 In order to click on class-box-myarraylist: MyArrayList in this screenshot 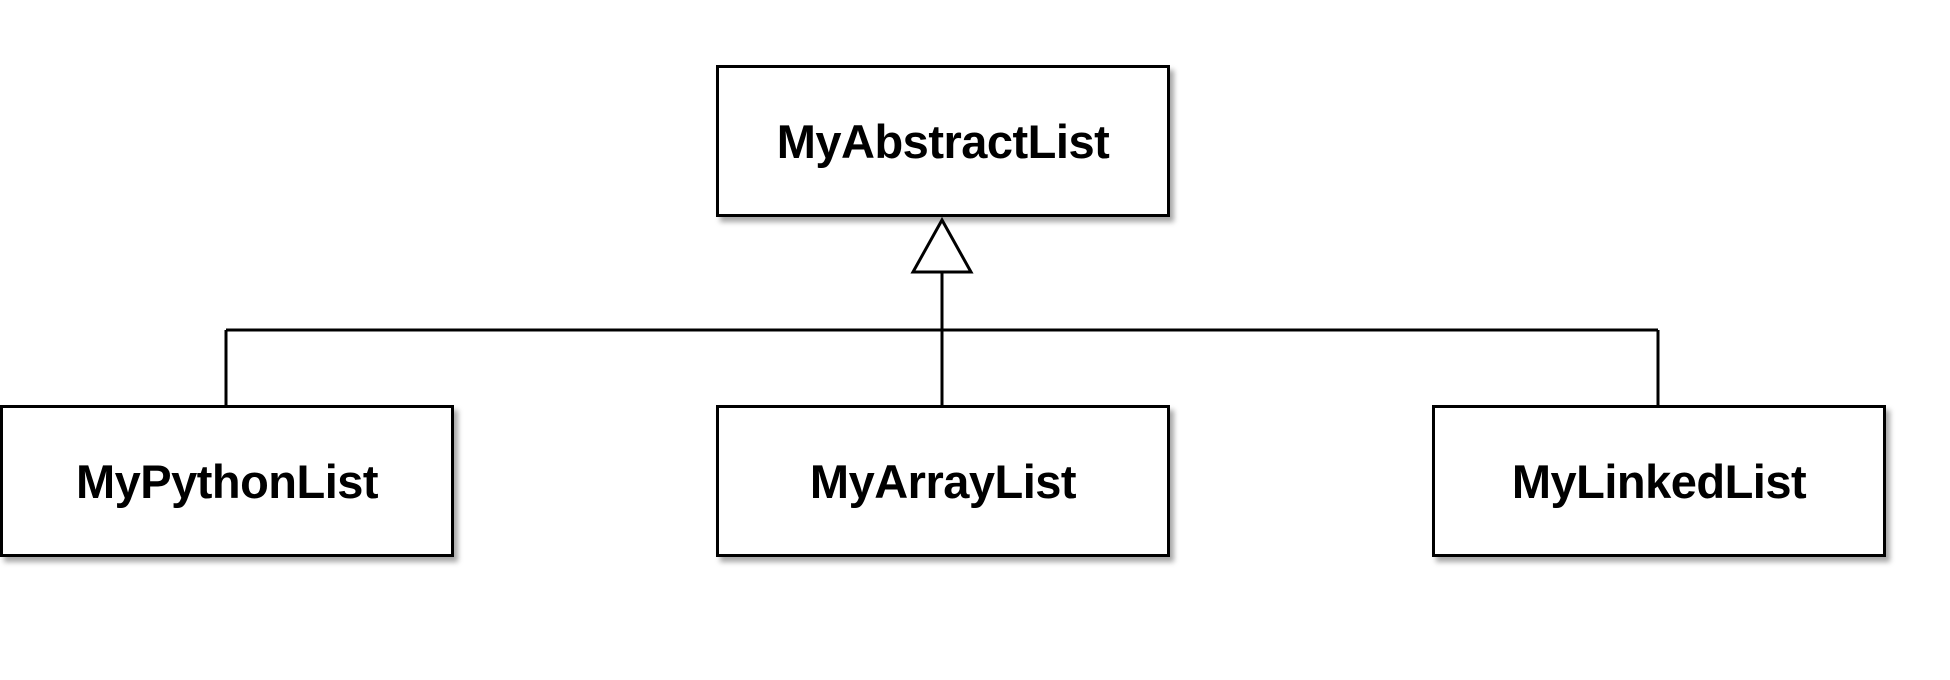, I will do `click(943, 481)`.